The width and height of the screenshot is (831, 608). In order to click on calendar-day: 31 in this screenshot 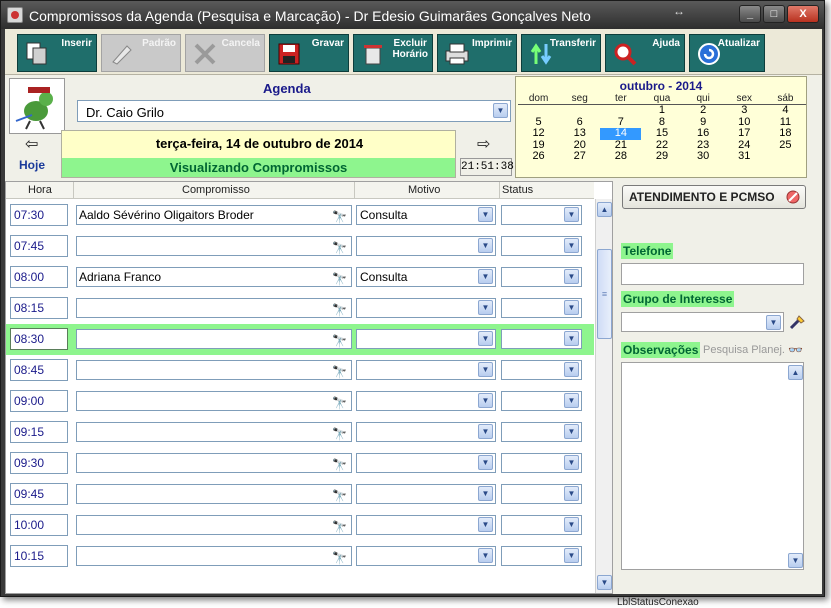, I will do `click(744, 156)`.